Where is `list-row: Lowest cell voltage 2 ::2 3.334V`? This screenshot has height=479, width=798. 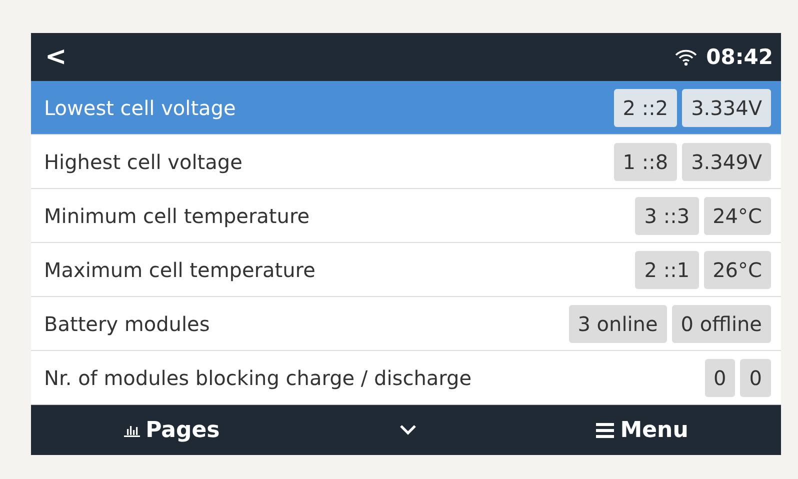
list-row: Lowest cell voltage 2 ::2 3.334V is located at coordinates (406, 108).